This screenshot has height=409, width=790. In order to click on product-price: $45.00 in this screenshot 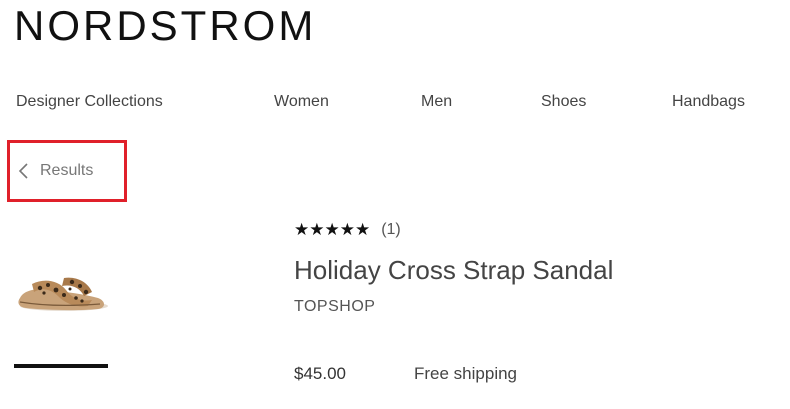, I will do `click(320, 373)`.